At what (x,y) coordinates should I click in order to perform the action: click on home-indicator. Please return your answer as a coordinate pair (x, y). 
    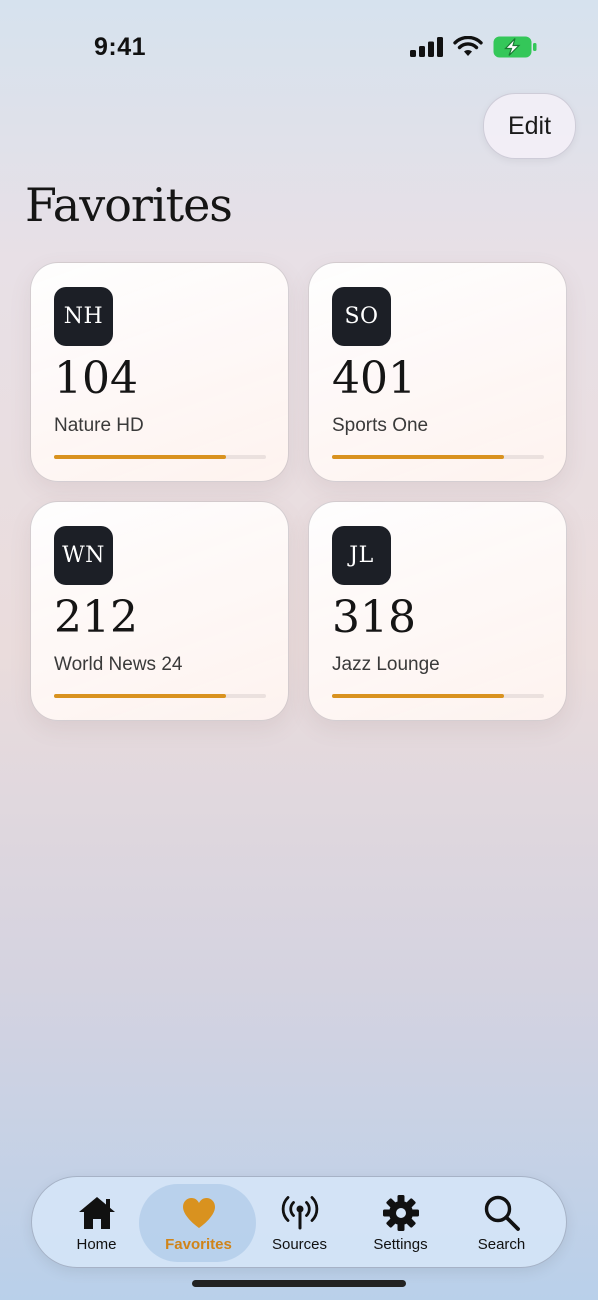
    Looking at the image, I should click on (299, 1283).